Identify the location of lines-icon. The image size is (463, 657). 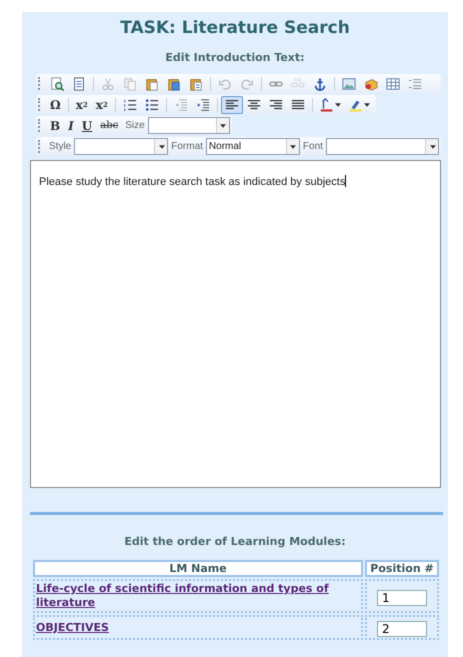
(415, 83).